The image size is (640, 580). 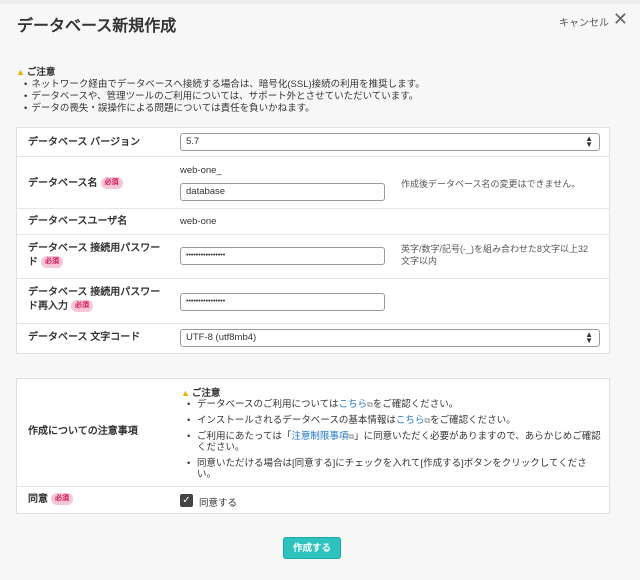 What do you see at coordinates (221, 337) in the screenshot?
I see `charset-value: UTF-8 (utf8mb4)` at bounding box center [221, 337].